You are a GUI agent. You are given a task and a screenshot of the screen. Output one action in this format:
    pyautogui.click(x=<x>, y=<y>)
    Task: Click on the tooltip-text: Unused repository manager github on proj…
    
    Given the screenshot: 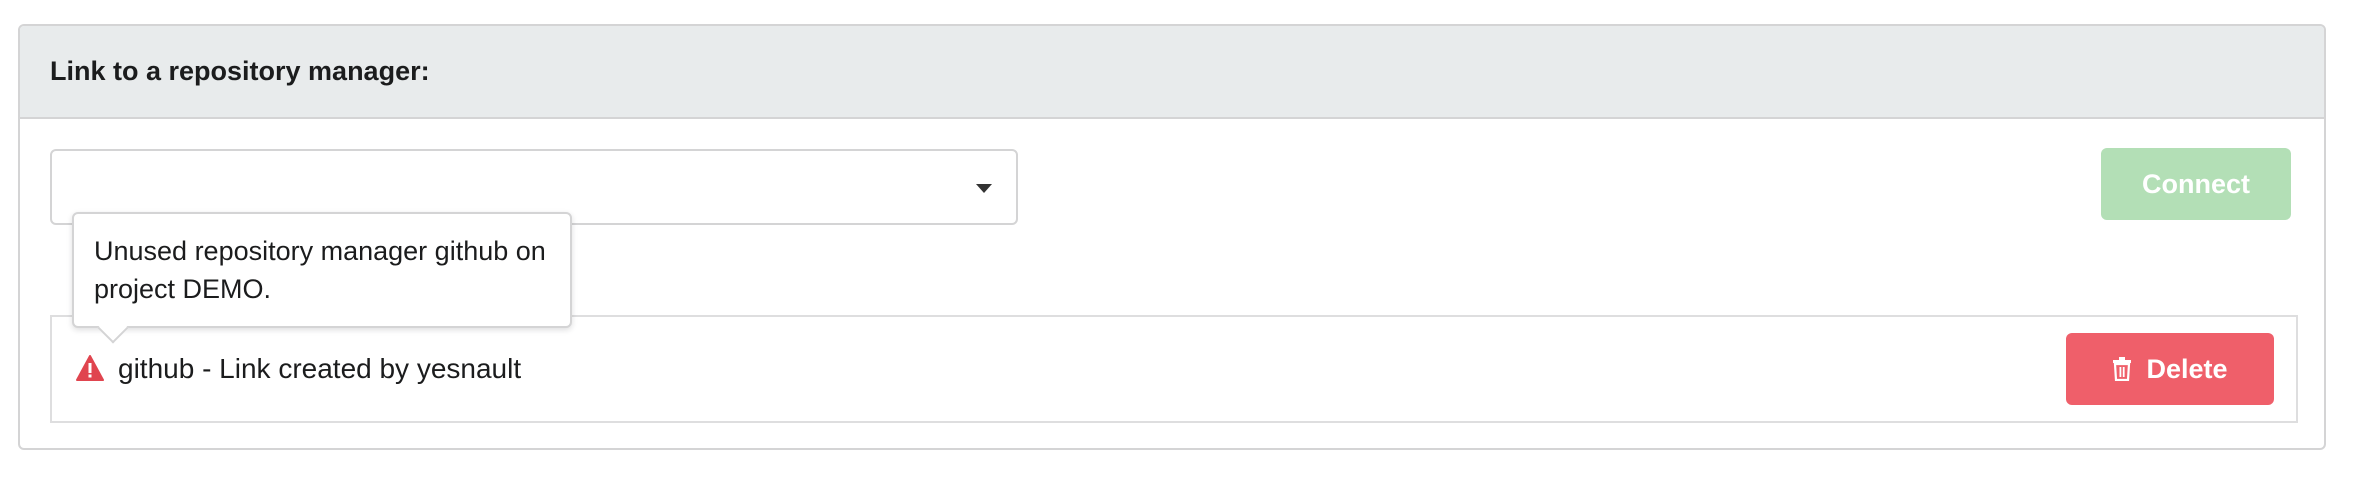 What is the action you would take?
    pyautogui.click(x=320, y=270)
    